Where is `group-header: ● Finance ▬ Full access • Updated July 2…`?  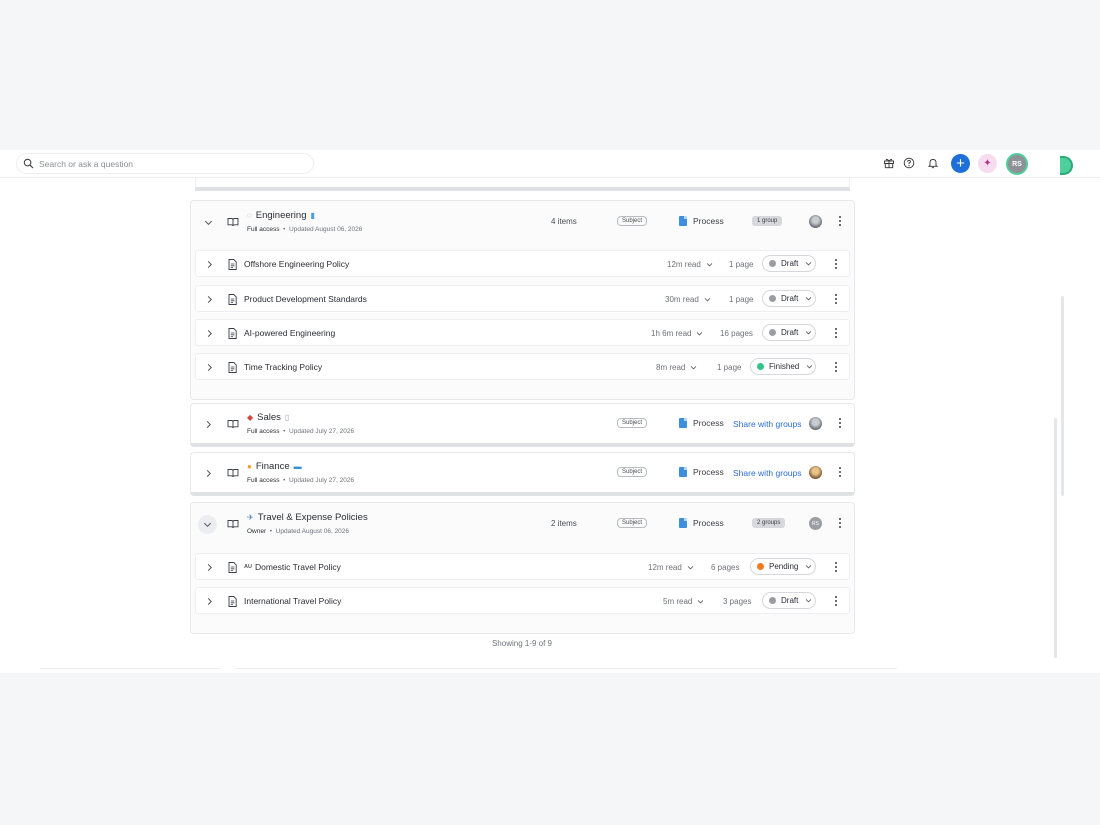
group-header: ● Finance ▬ Full access • Updated July 2… is located at coordinates (523, 474).